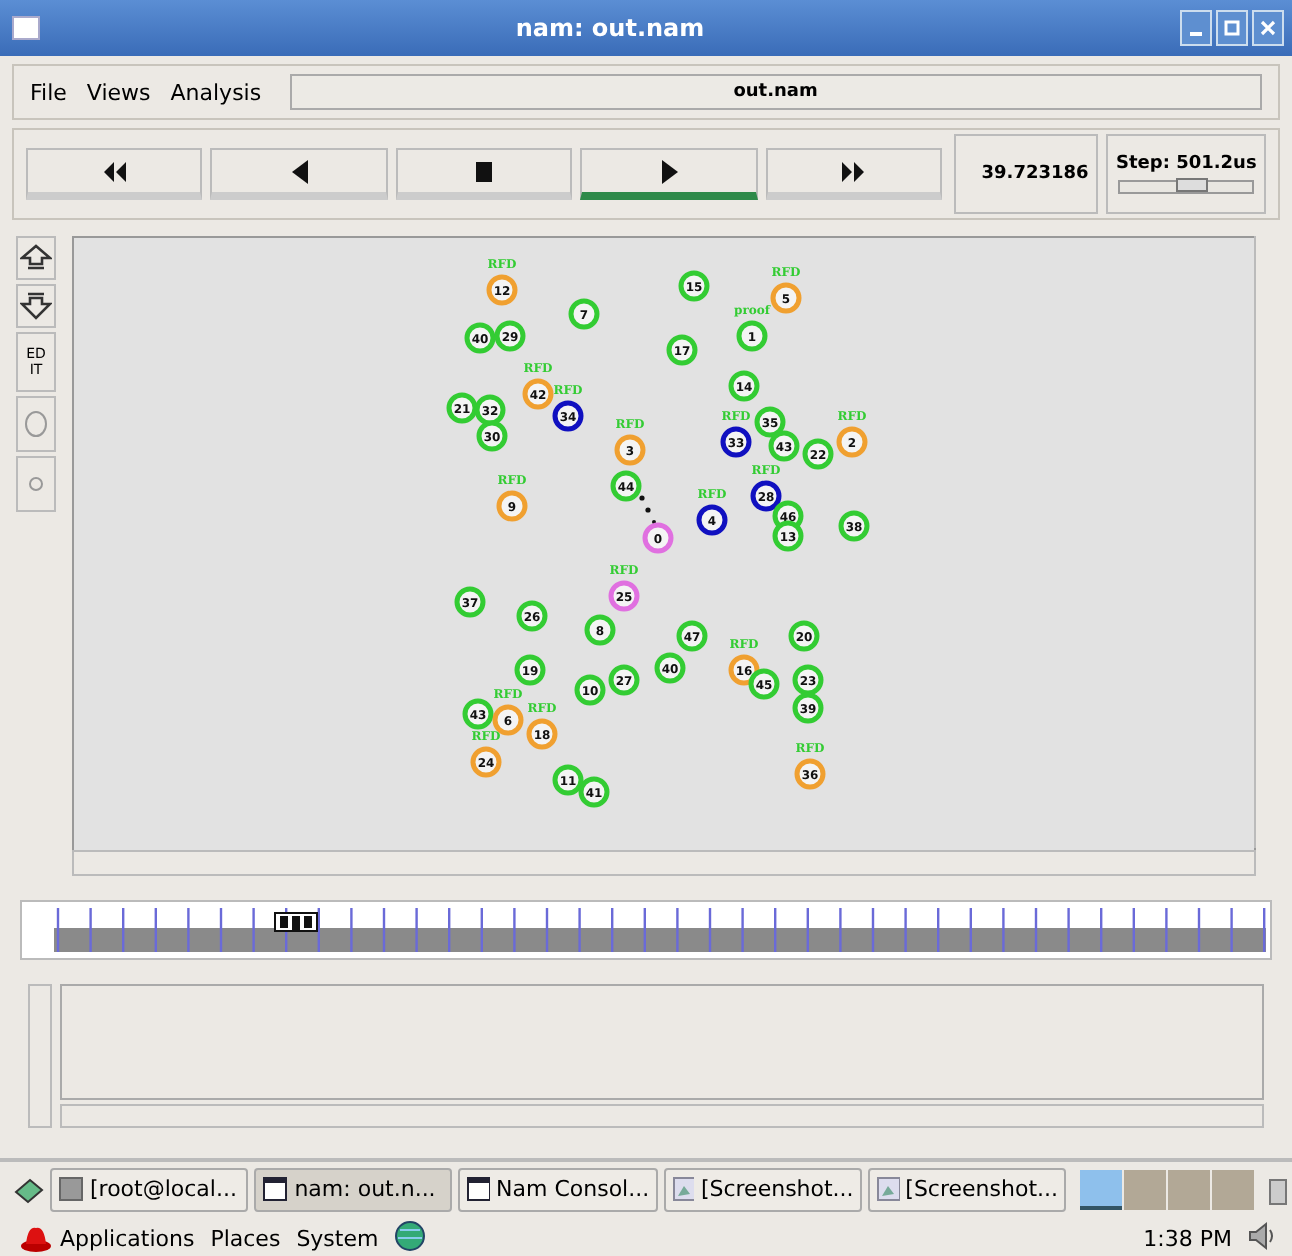 The image size is (1292, 1256). What do you see at coordinates (299, 174) in the screenshot?
I see `back-button` at bounding box center [299, 174].